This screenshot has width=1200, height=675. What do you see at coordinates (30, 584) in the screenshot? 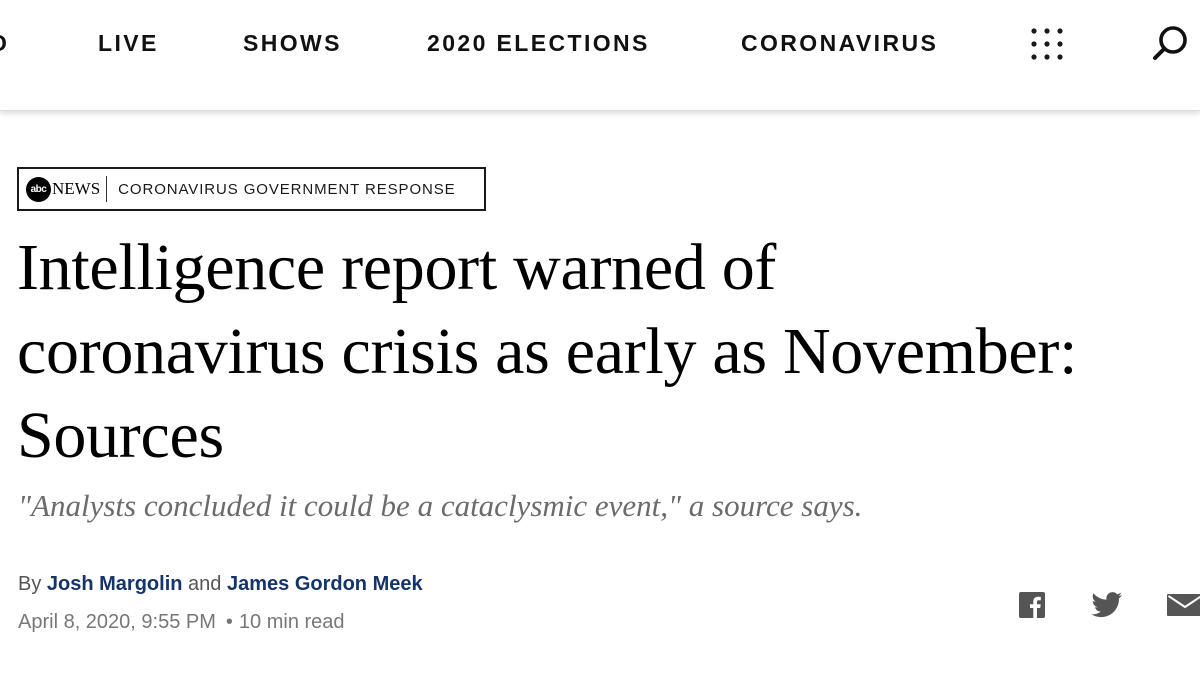
I see `byline-prefix: By` at bounding box center [30, 584].